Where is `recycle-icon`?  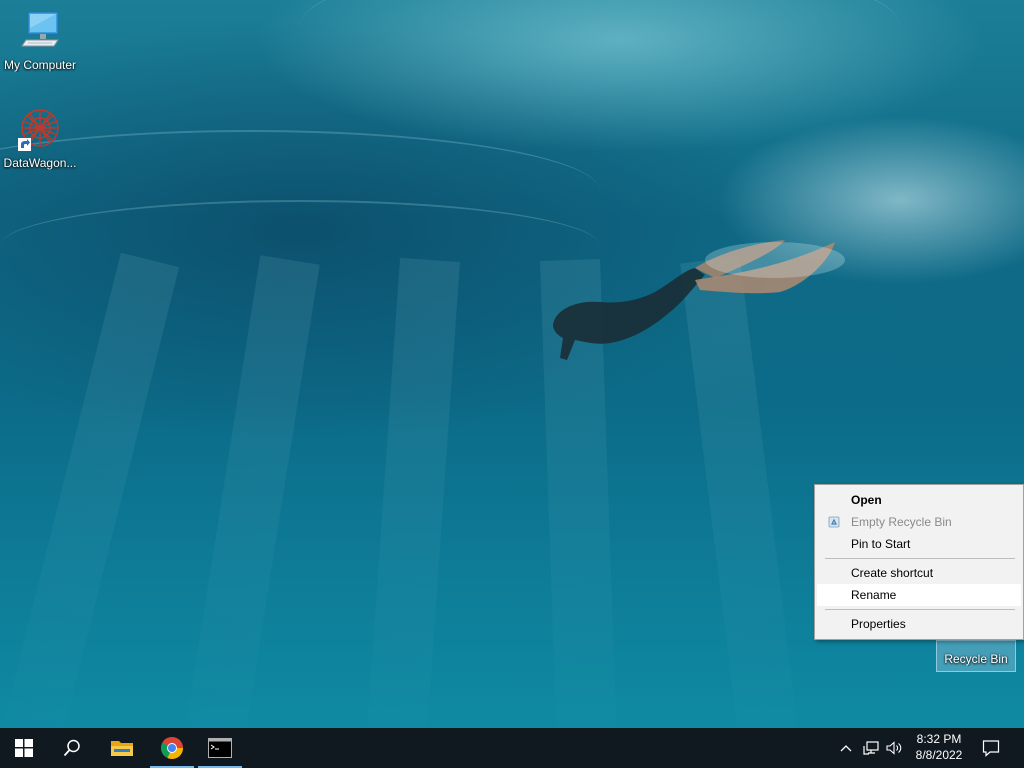 recycle-icon is located at coordinates (834, 522).